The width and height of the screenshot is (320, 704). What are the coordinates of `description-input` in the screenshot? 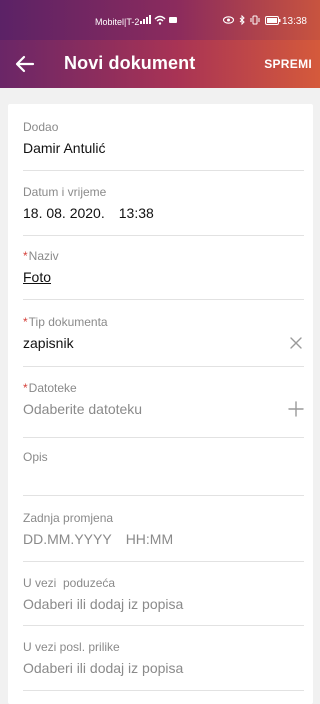 It's located at (163, 483).